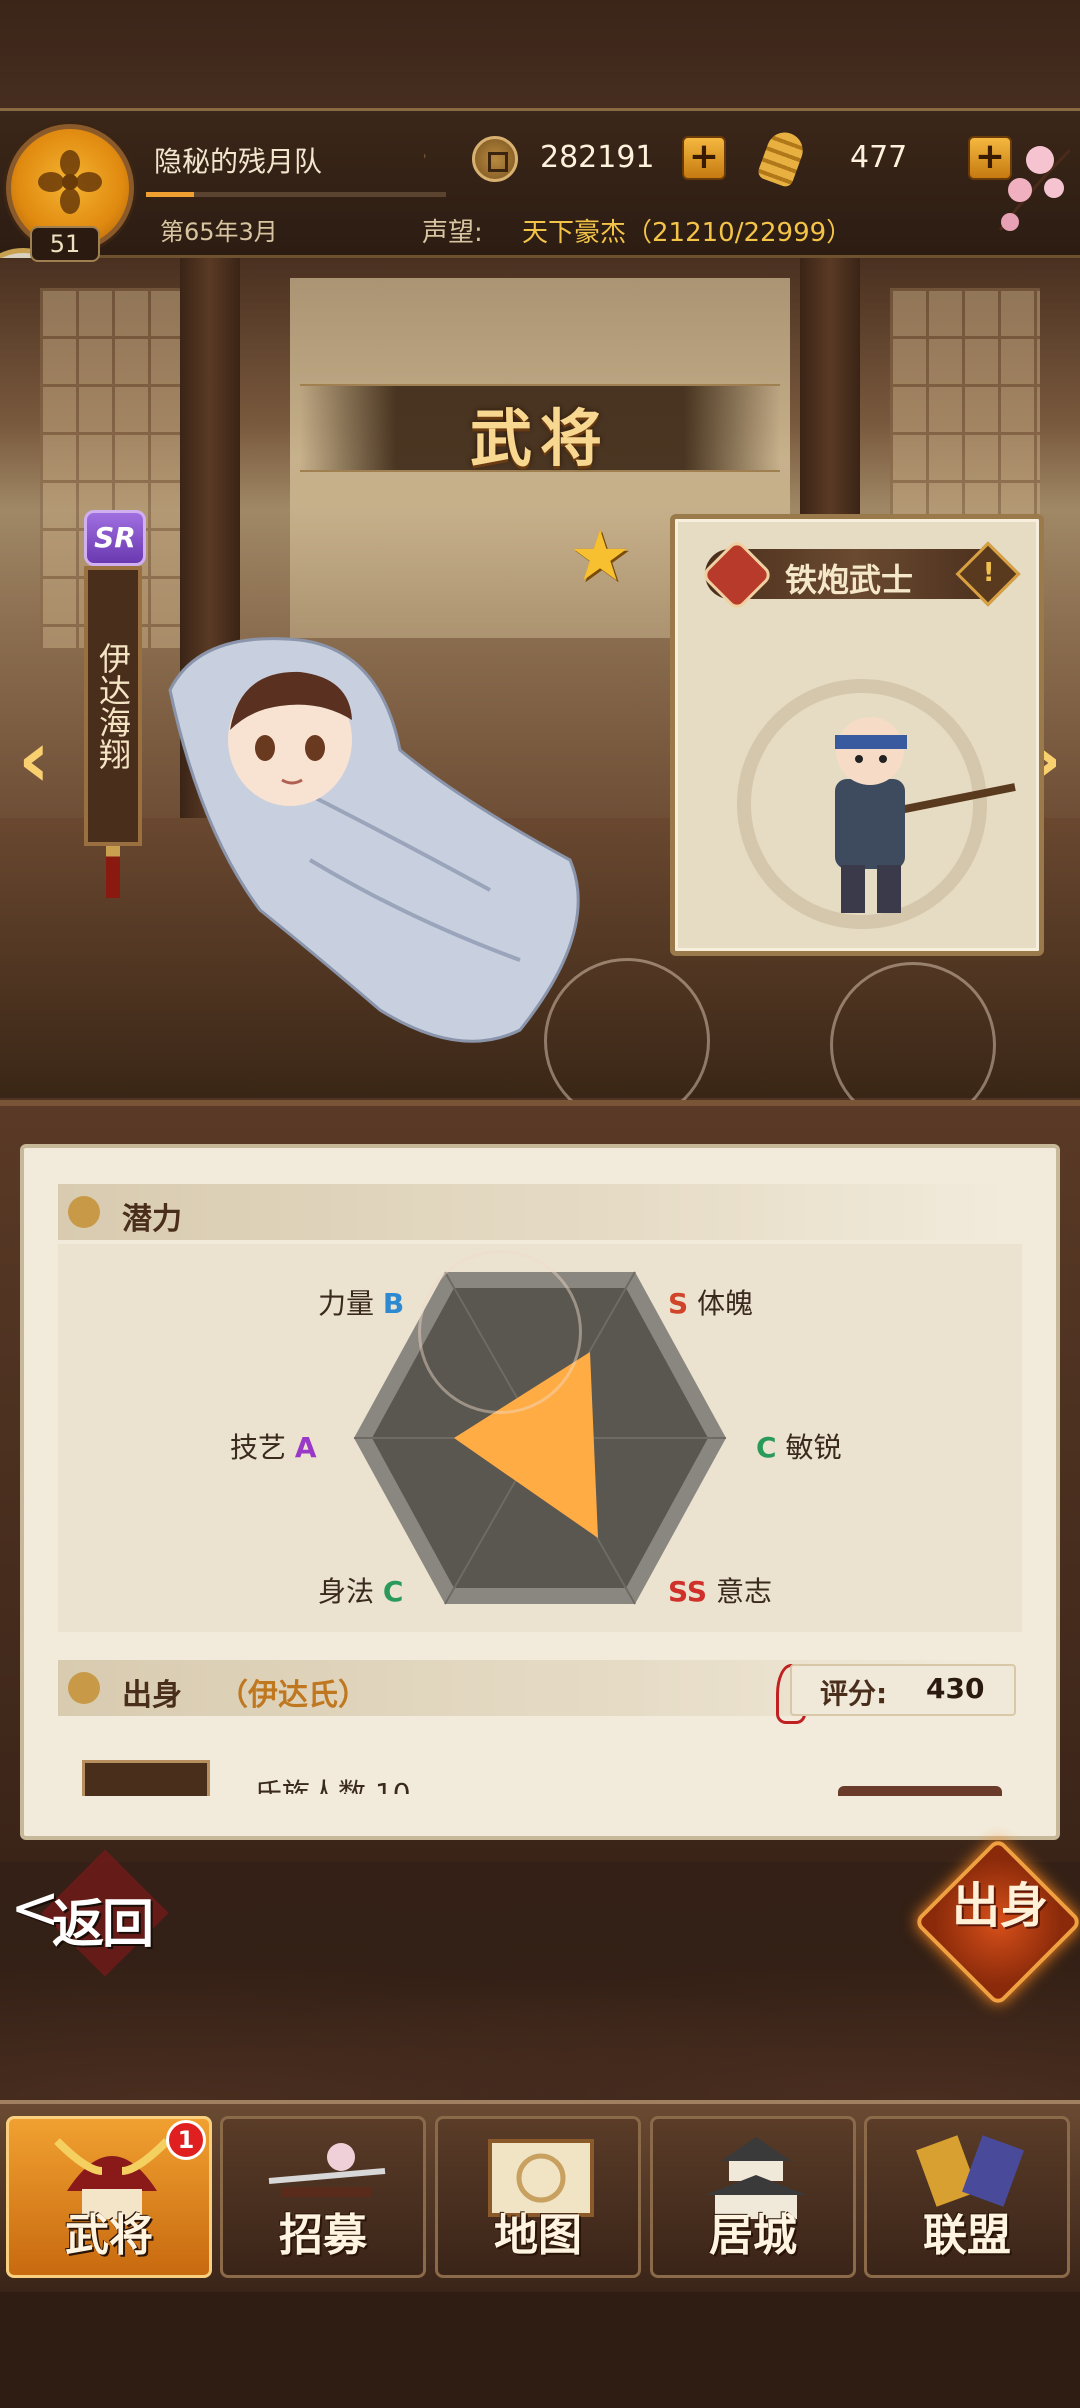 The image size is (1080, 2408). I want to click on nav-label: 居城, so click(753, 2235).